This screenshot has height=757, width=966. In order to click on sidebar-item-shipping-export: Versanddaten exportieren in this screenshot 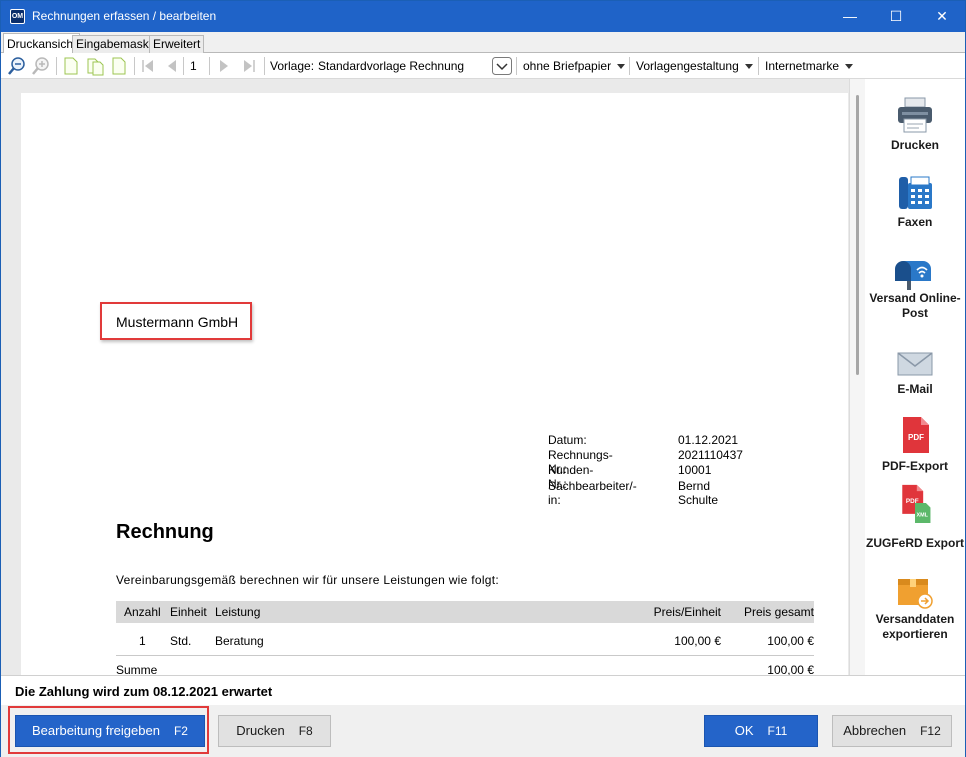, I will do `click(915, 609)`.